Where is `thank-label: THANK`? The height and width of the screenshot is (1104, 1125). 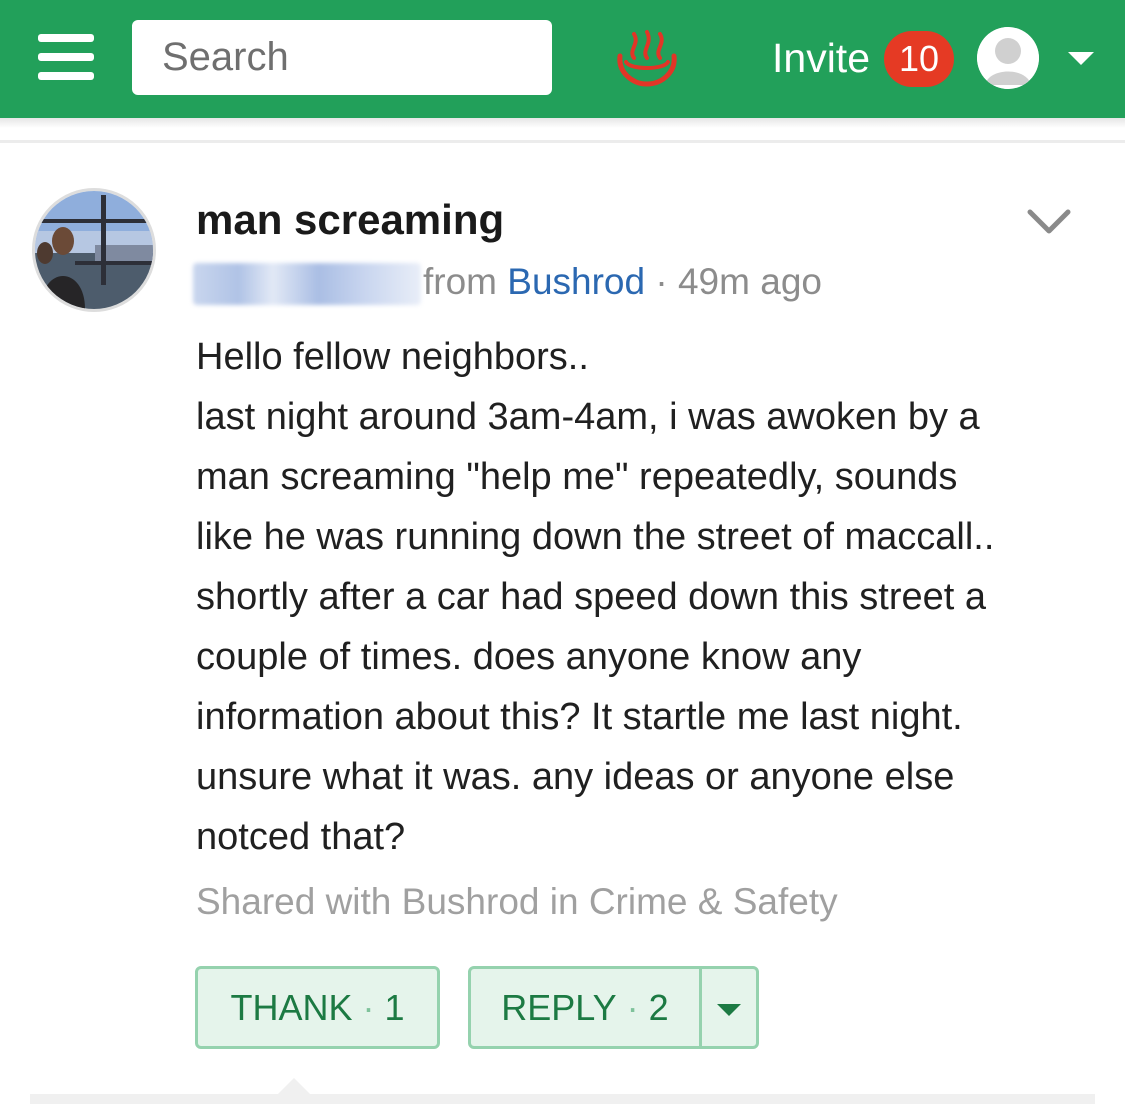 thank-label: THANK is located at coordinates (291, 1007).